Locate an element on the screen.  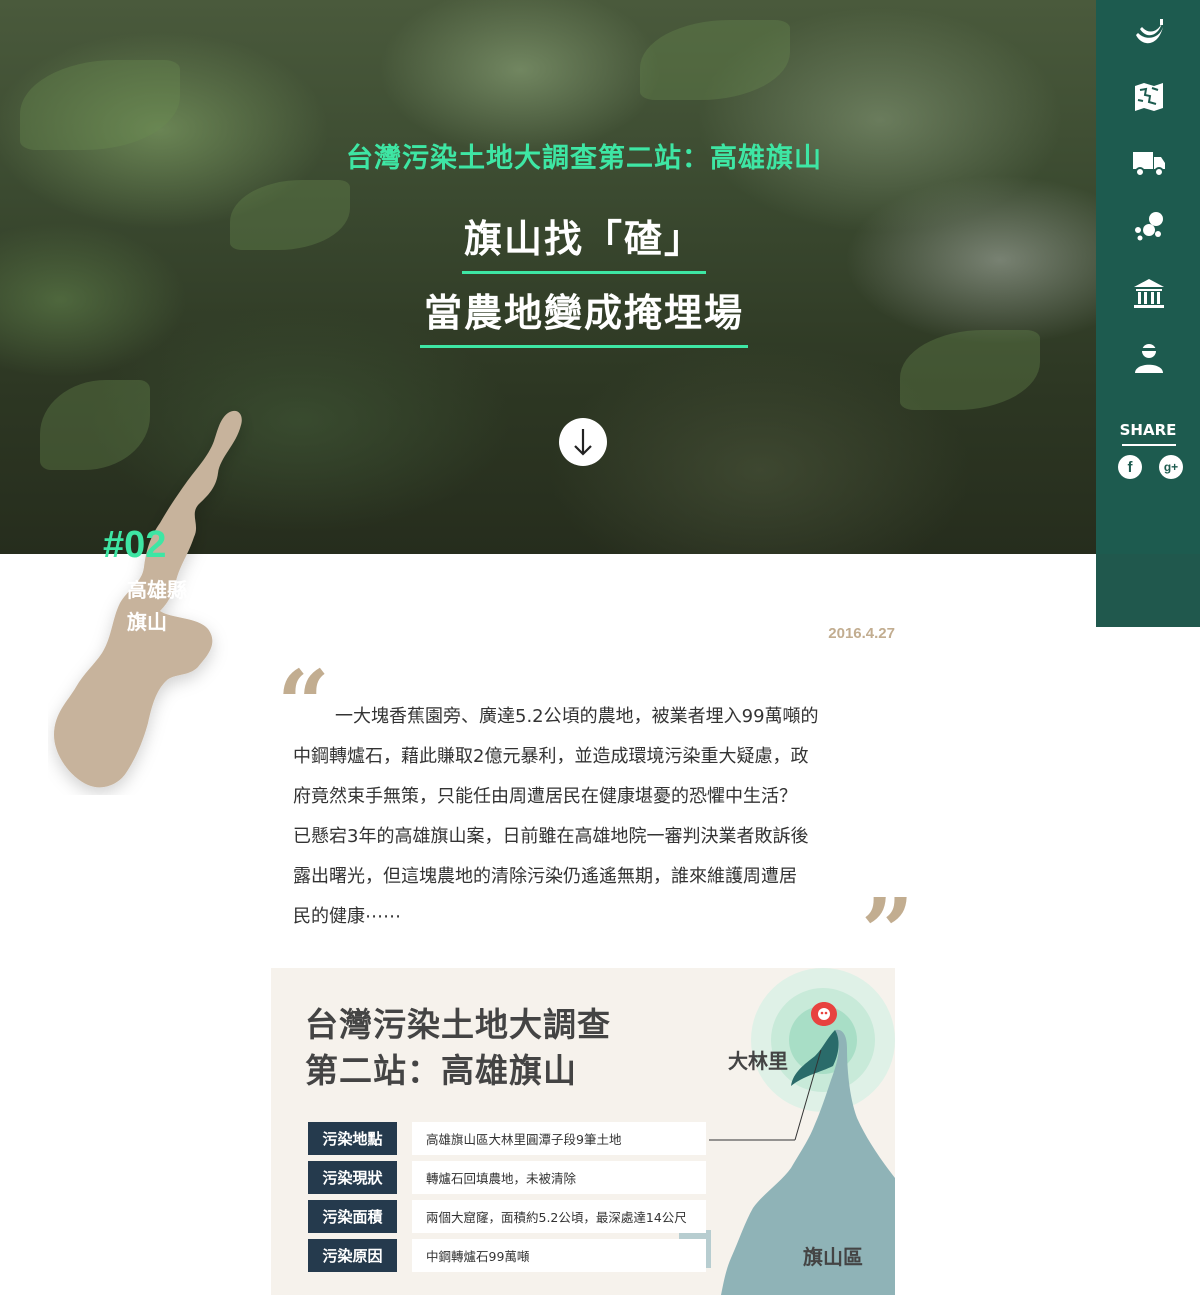
infographic-title: 台灣污染土地大調查 第二站：高雄旗山 is located at coordinates (458, 1047).